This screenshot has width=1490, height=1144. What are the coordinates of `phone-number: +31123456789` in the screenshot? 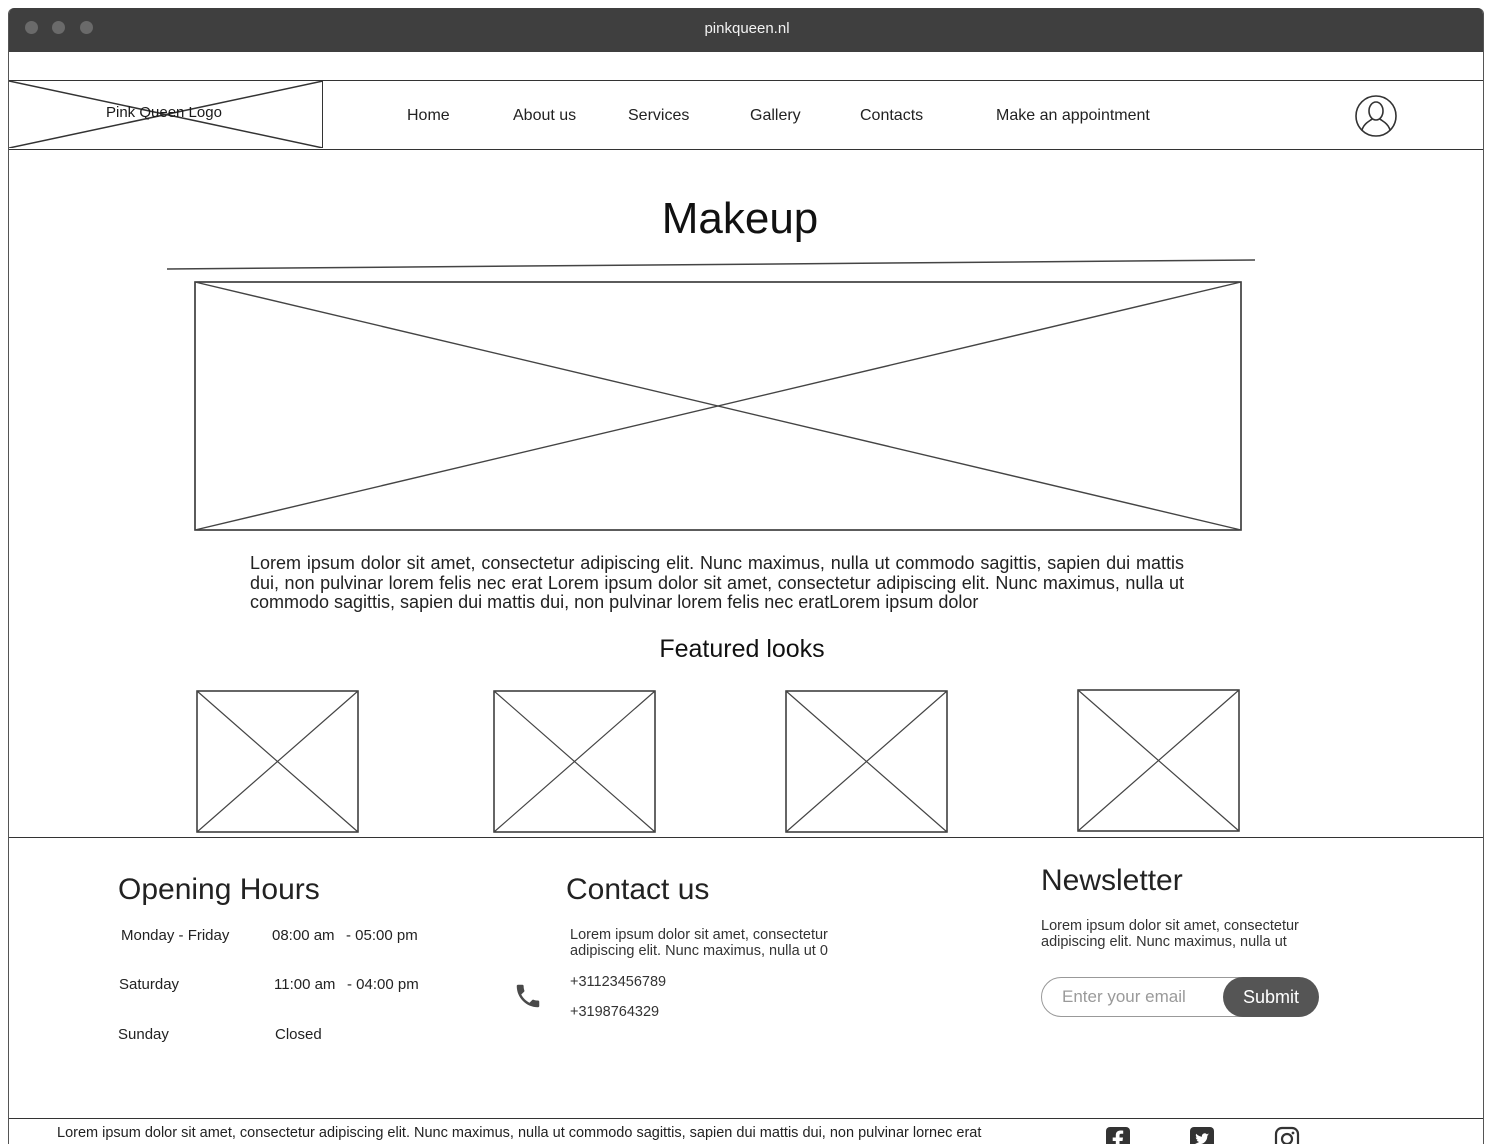 It's located at (618, 982).